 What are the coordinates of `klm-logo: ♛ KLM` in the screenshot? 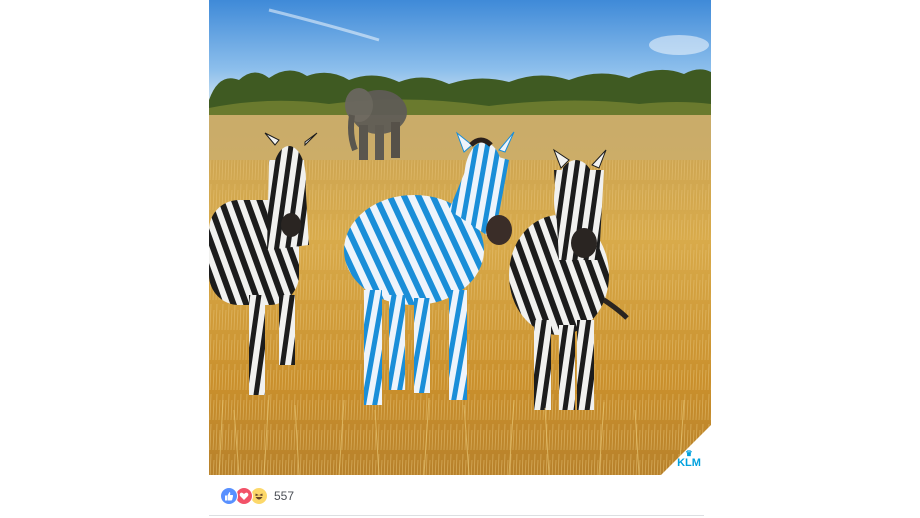 It's located at (689, 459).